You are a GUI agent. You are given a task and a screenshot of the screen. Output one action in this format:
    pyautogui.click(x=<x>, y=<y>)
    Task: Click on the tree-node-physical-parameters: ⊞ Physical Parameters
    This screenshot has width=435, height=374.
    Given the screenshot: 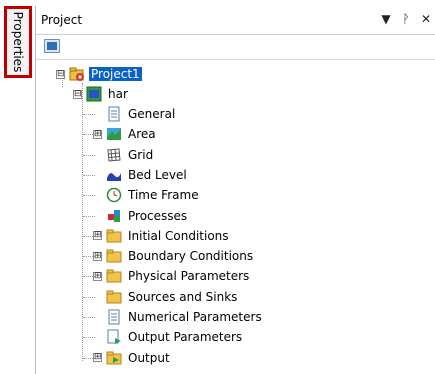 What is the action you would take?
    pyautogui.click(x=172, y=276)
    